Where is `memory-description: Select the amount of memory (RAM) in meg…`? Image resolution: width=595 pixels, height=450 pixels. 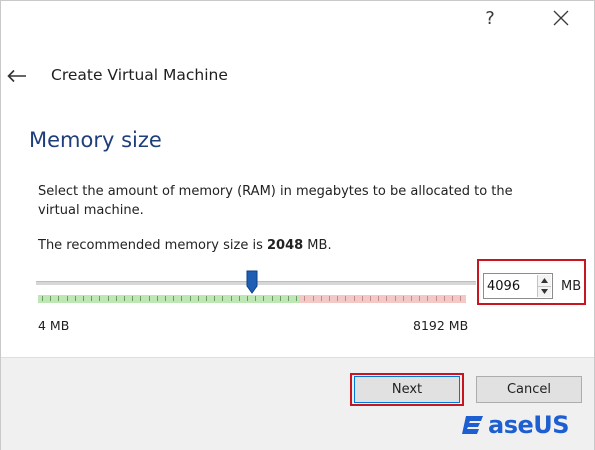
memory-description: Select the amount of memory (RAM) in meg… is located at coordinates (275, 201).